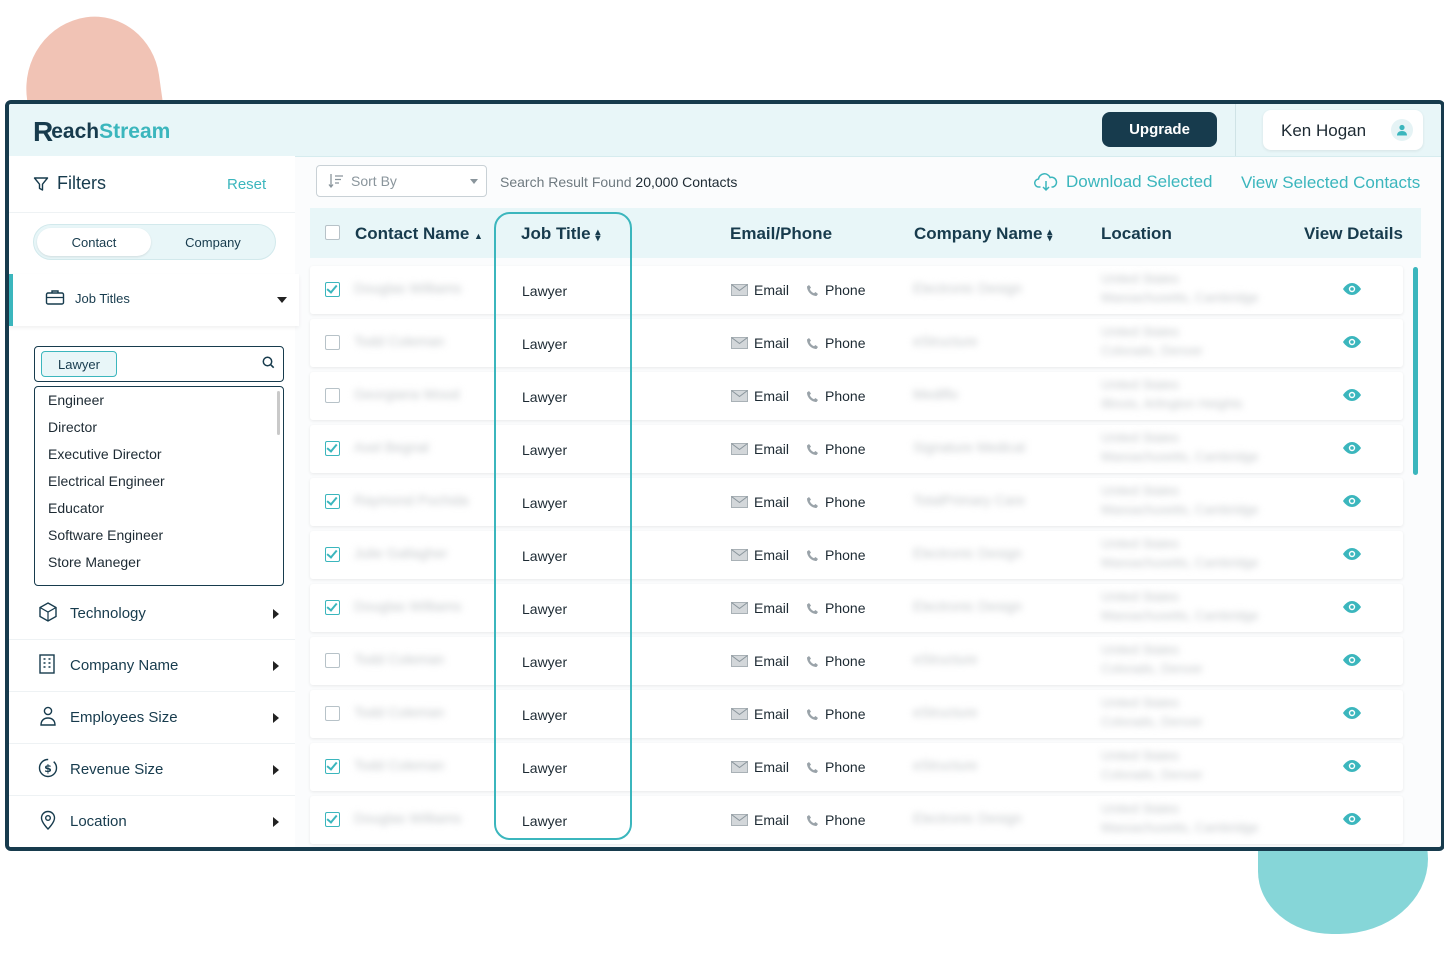 The image size is (1444, 955). I want to click on company-name: TotalPrimary Care, so click(969, 500).